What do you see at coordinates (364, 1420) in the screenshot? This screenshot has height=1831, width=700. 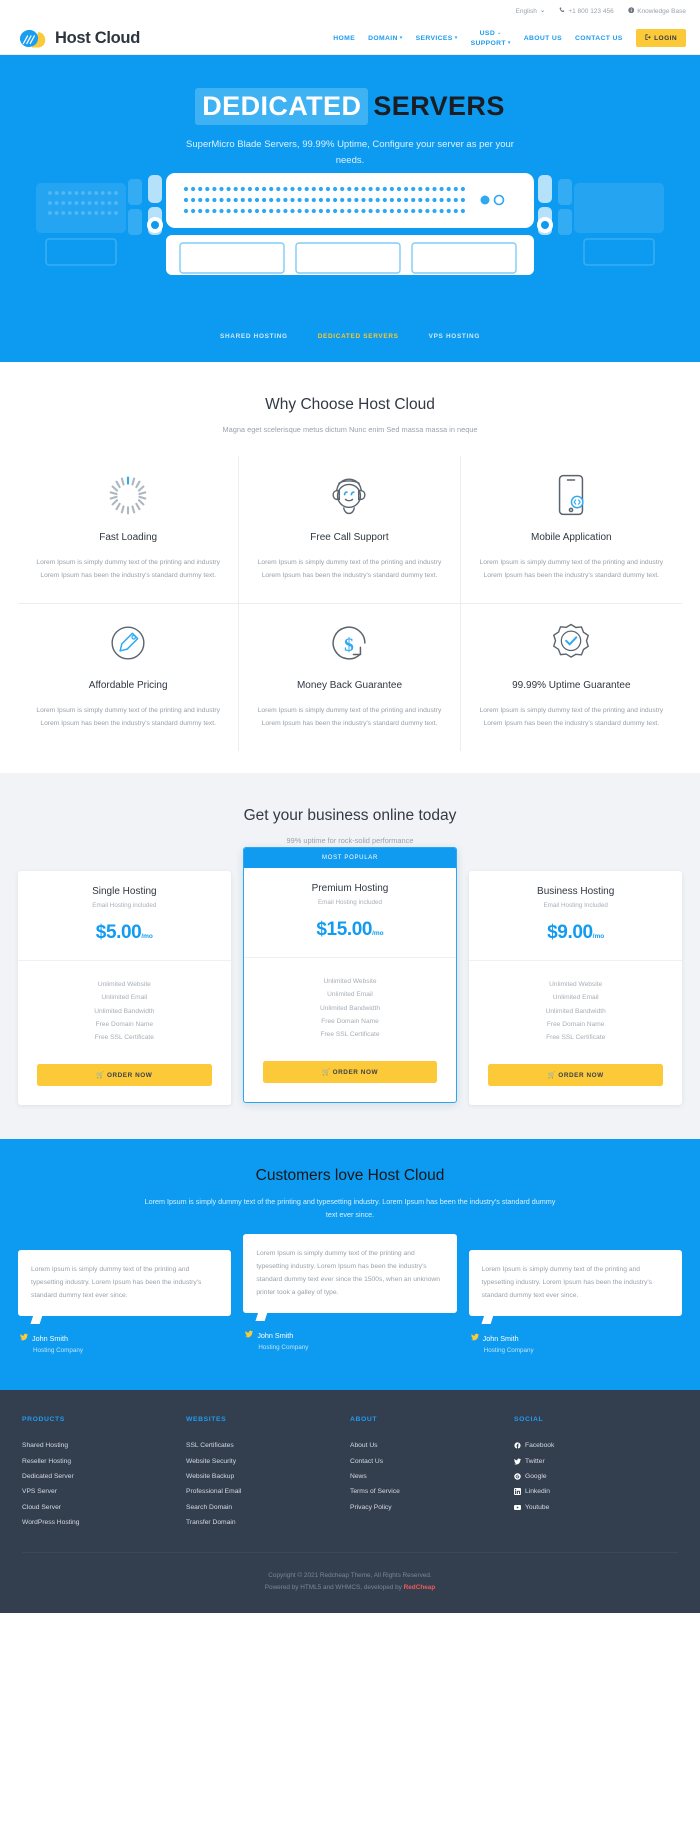 I see `footer-column-heading: ABOUT` at bounding box center [364, 1420].